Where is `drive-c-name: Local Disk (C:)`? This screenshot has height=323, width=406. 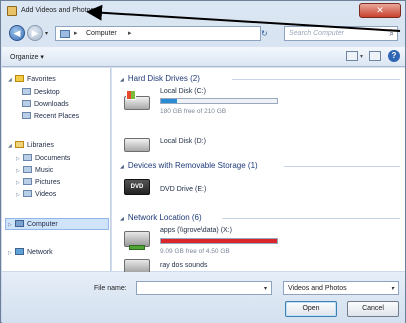 drive-c-name: Local Disk (C:) is located at coordinates (183, 91).